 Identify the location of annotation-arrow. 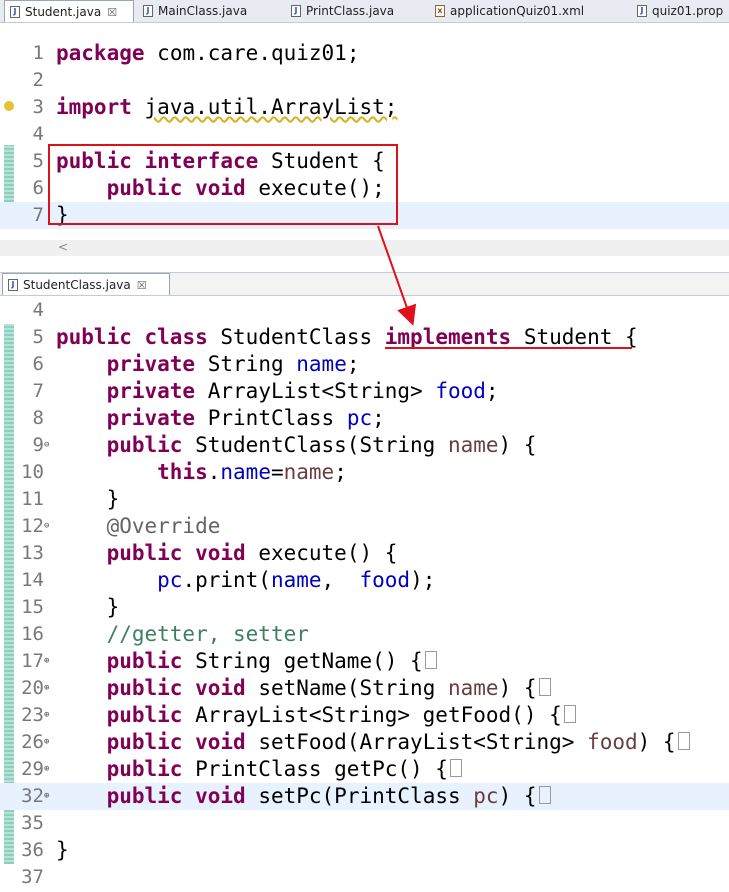
(397, 275).